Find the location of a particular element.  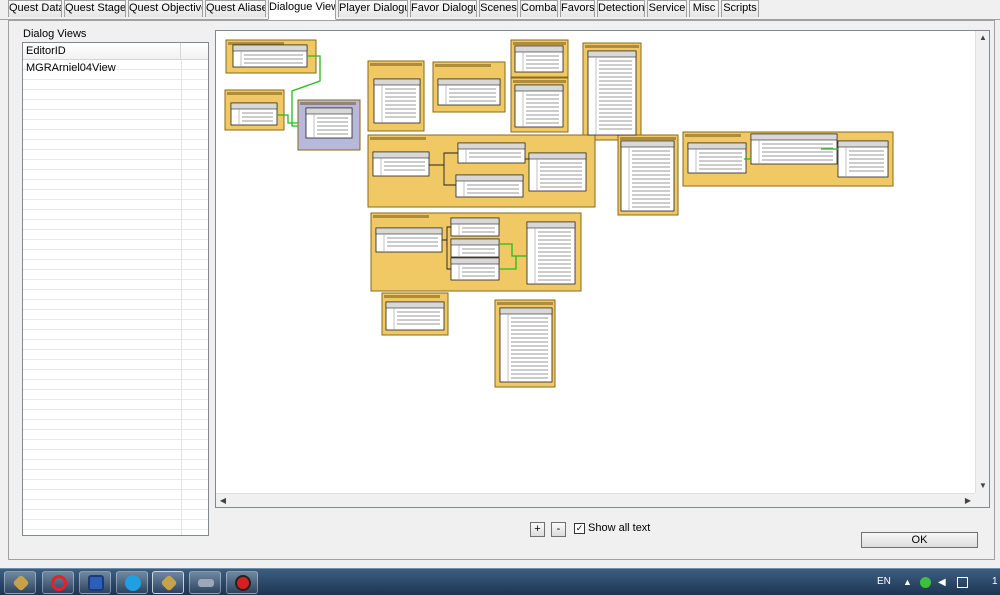

taskbar: EN ▲ ◀ 1 is located at coordinates (500, 581).